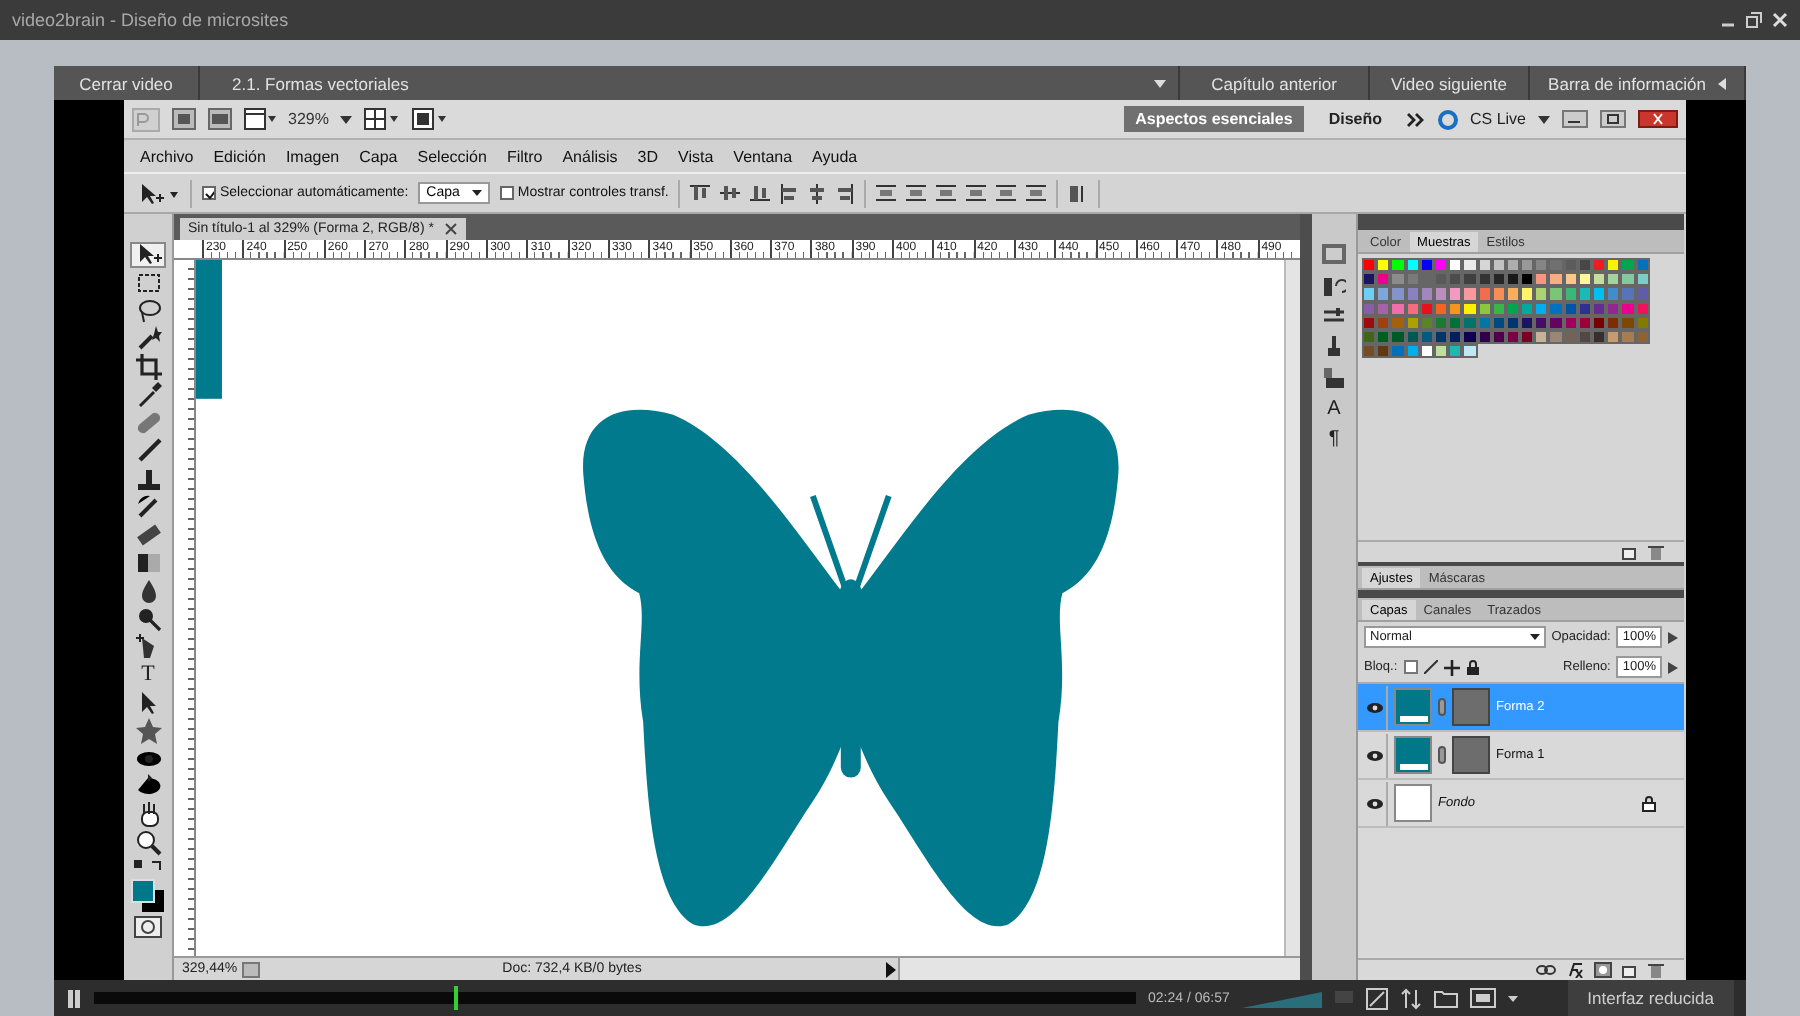 The height and width of the screenshot is (1016, 1800). Describe the element at coordinates (308, 119) in the screenshot. I see `zoom-dropdown: 329%` at that location.